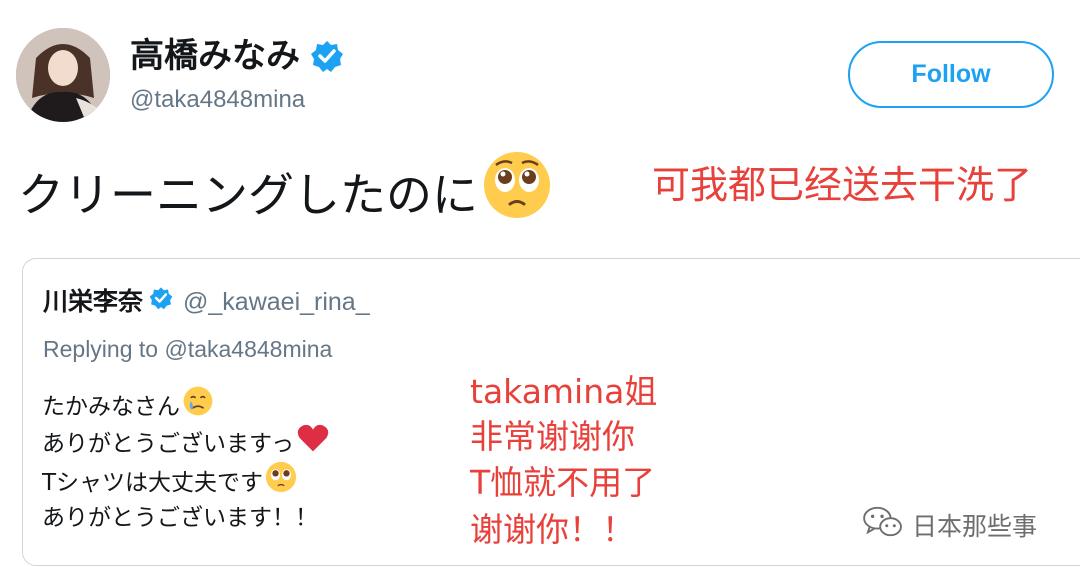  Describe the element at coordinates (93, 301) in the screenshot. I see `quoted-display-name: 川栄李奈` at that location.